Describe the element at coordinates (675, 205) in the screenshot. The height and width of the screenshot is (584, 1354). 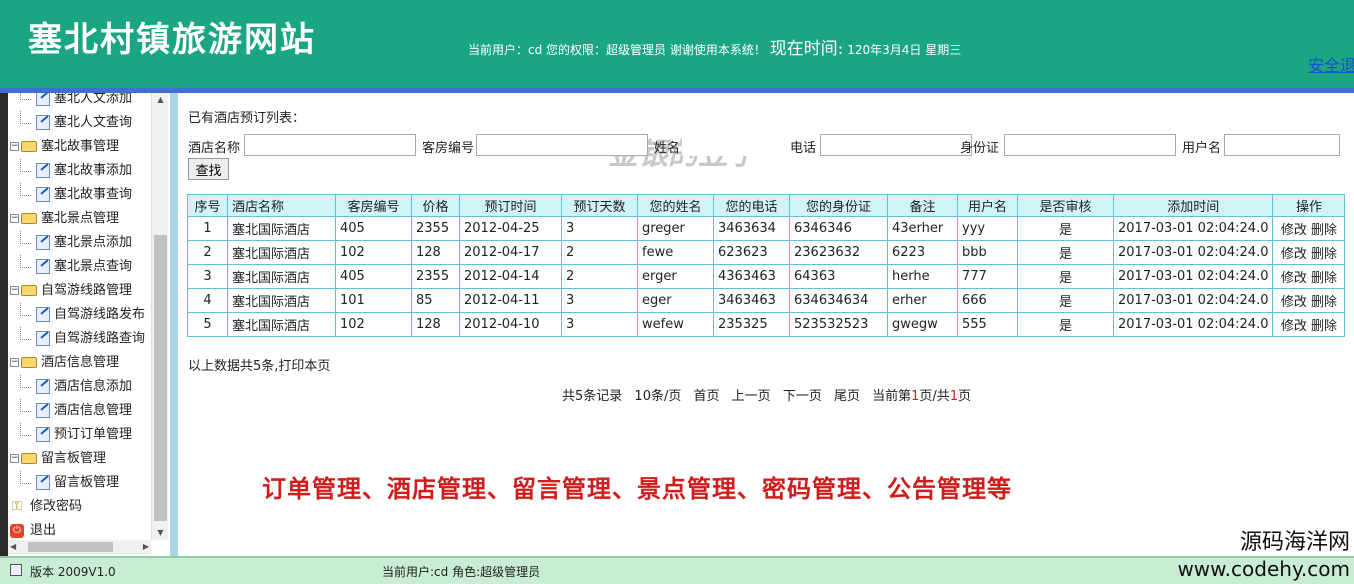
I see `column-header: 您的姓名` at that location.